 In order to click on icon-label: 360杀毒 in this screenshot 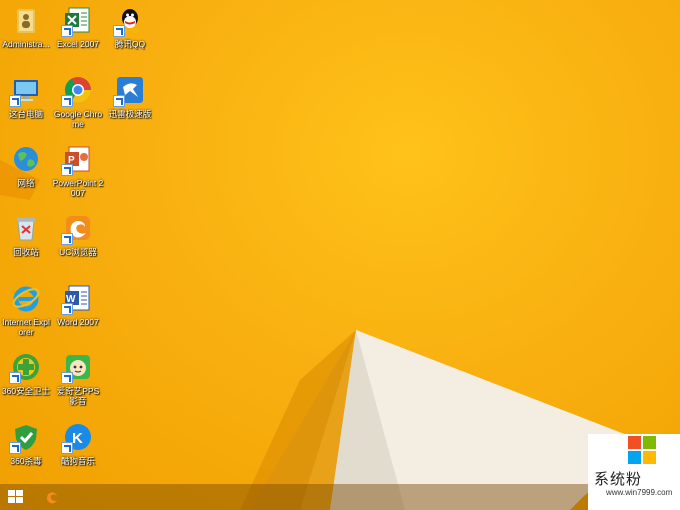, I will do `click(26, 461)`.